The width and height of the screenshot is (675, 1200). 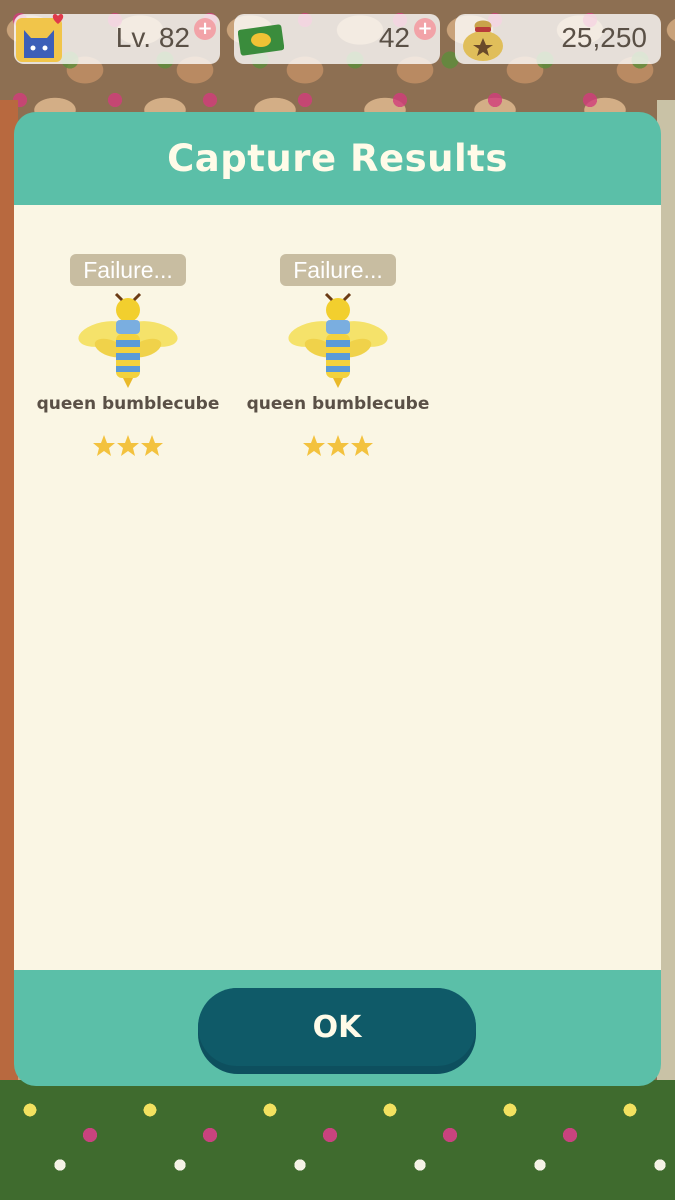 What do you see at coordinates (394, 37) in the screenshot?
I see `leaf-ticket-count: 42` at bounding box center [394, 37].